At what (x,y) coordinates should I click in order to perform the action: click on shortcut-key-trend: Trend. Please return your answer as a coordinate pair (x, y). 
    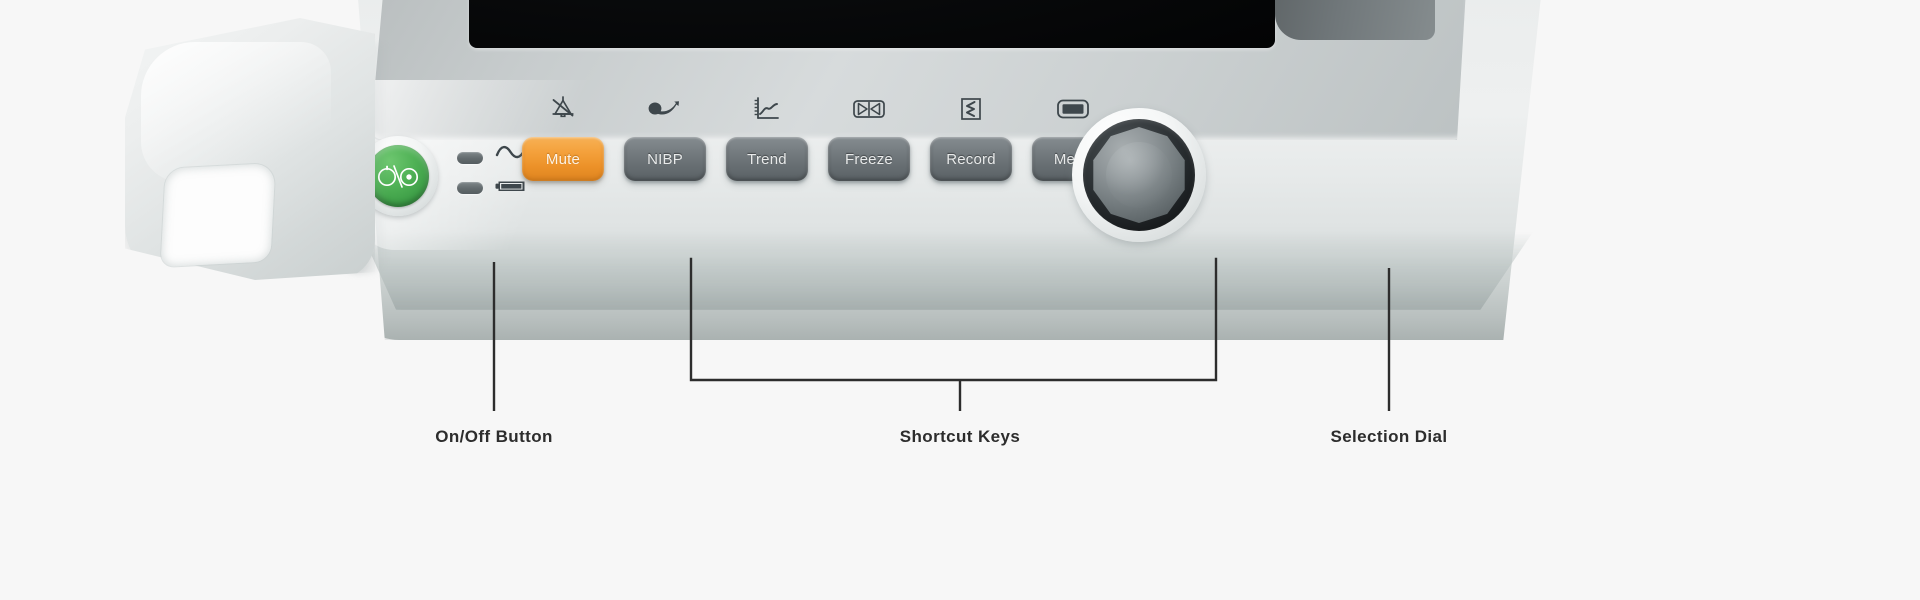
    Looking at the image, I should click on (767, 159).